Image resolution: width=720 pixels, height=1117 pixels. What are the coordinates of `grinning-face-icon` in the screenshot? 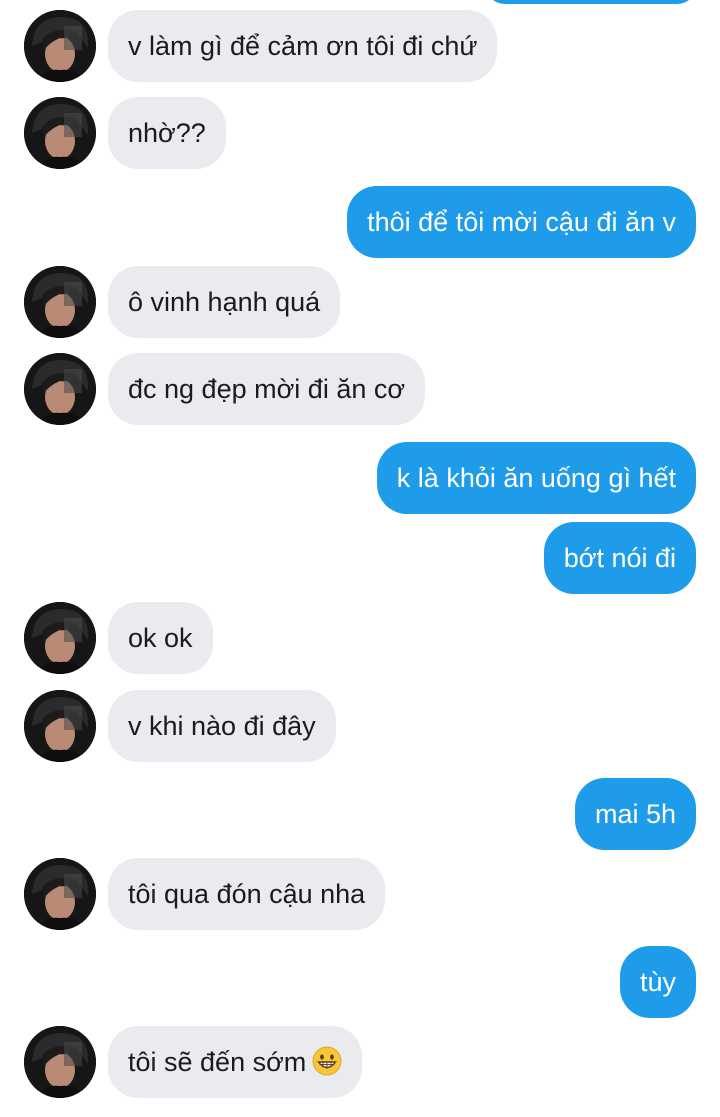 It's located at (327, 1061).